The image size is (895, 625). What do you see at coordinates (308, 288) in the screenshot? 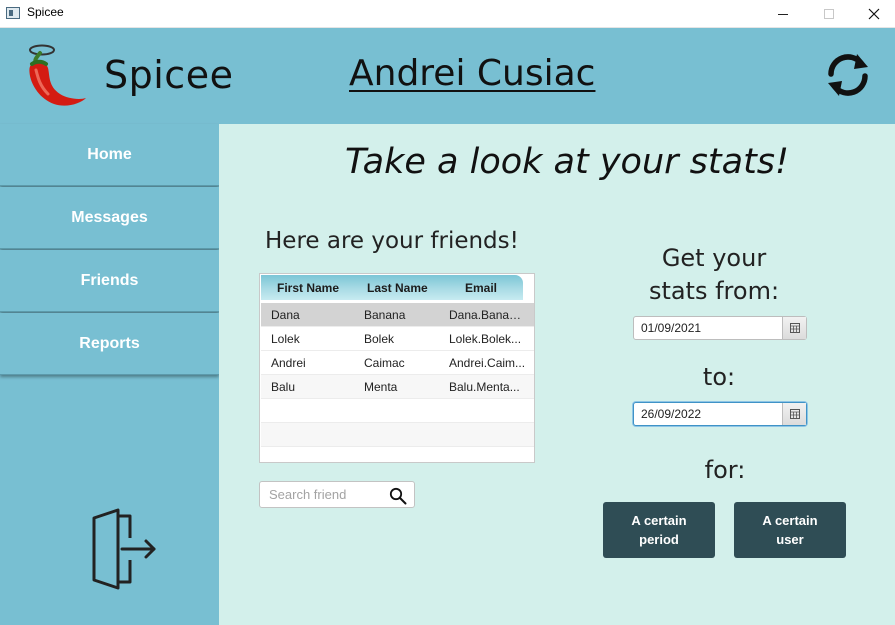
I see `column-header-first-name: First Name` at bounding box center [308, 288].